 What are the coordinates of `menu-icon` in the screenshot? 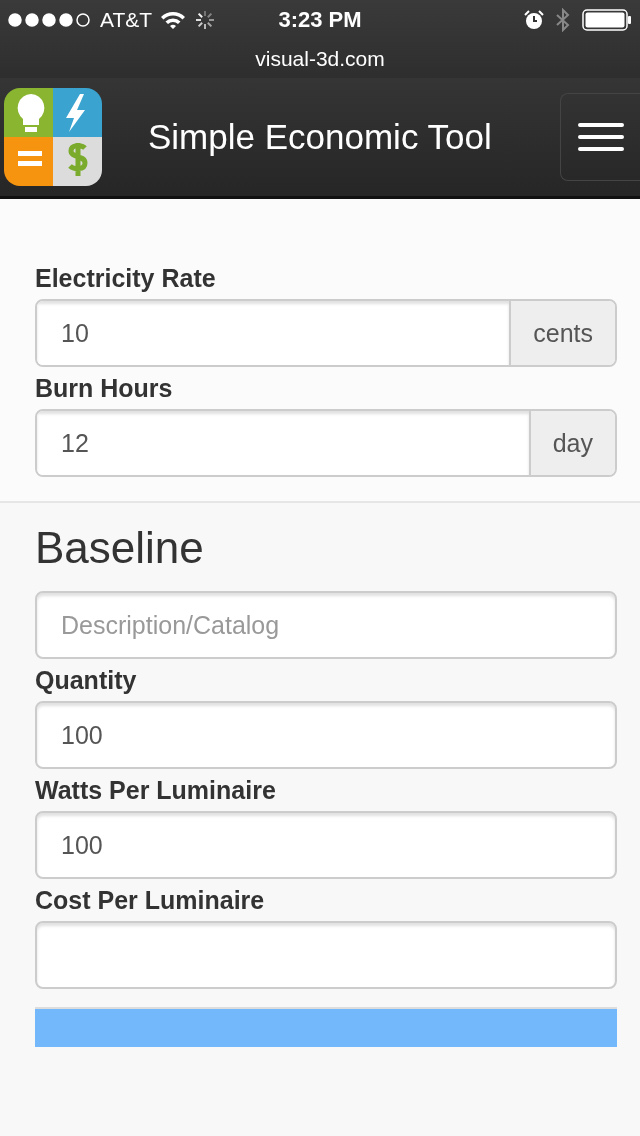 It's located at (600, 137).